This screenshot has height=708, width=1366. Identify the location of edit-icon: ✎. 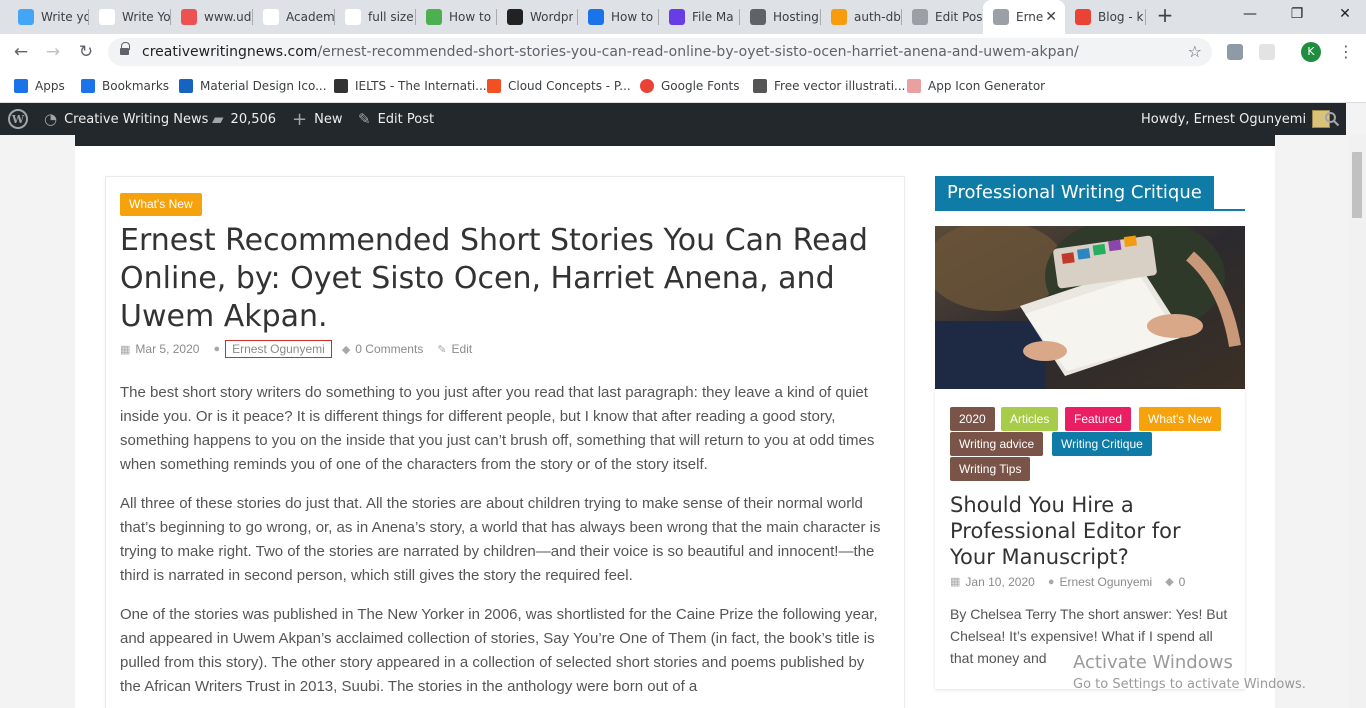
(442, 349).